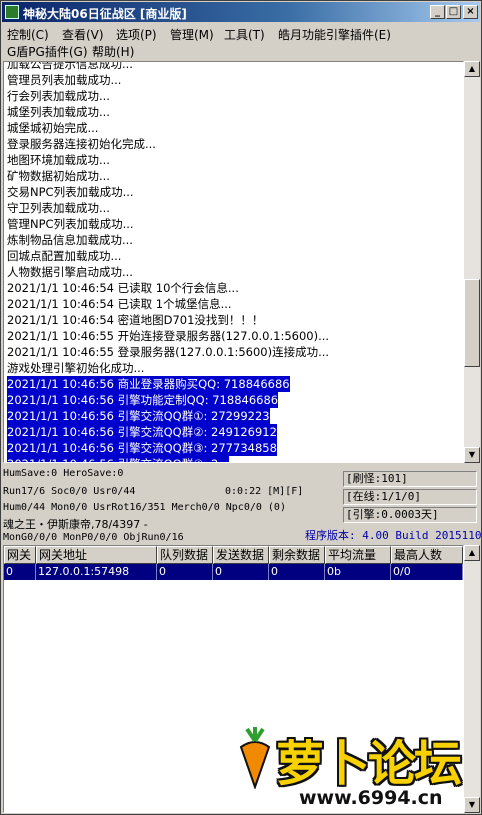 This screenshot has width=482, height=815. Describe the element at coordinates (96, 572) in the screenshot. I see `table-cell: 127.0.0.1:57498` at that location.